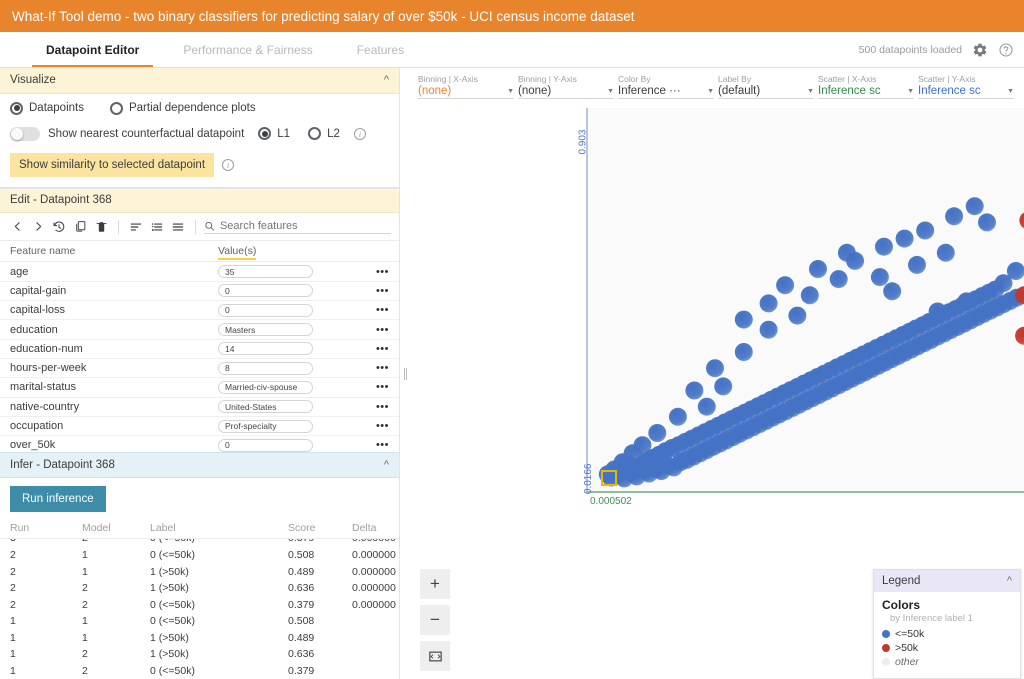 The height and width of the screenshot is (679, 1024). What do you see at coordinates (92, 49) in the screenshot?
I see `tab-datapoint-editor: Datapoint Editor` at bounding box center [92, 49].